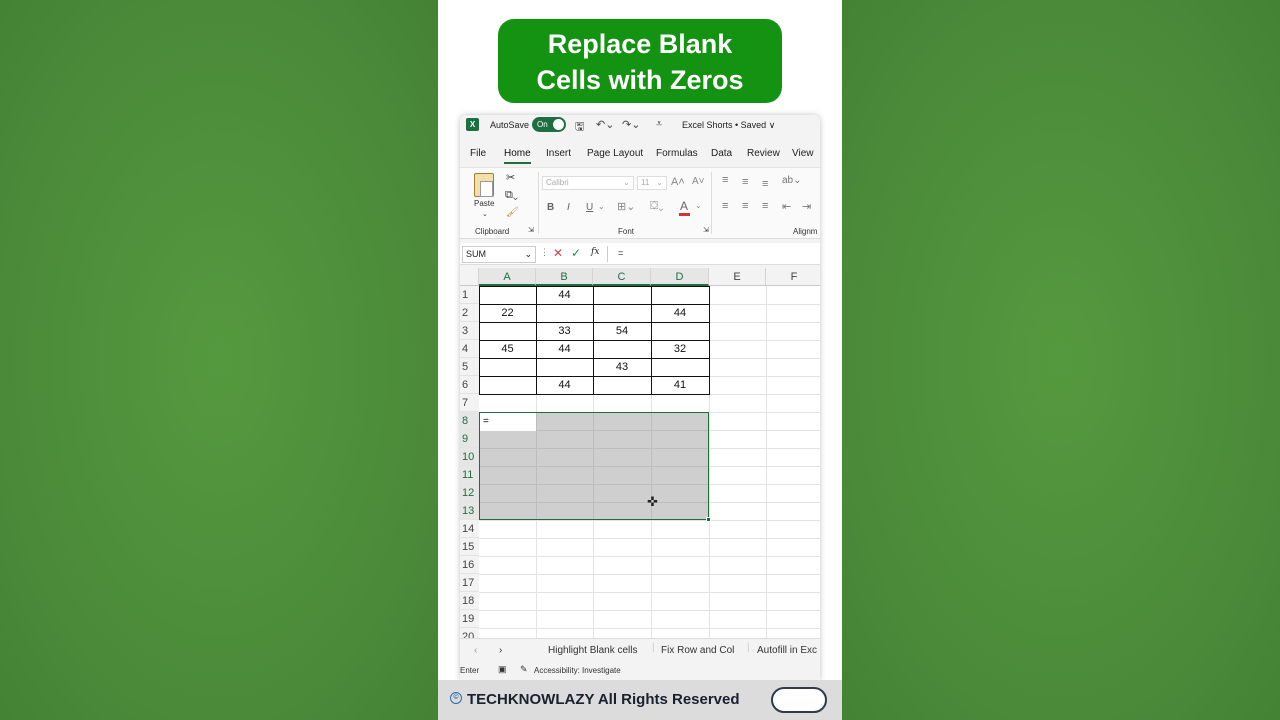 Image resolution: width=1280 pixels, height=720 pixels. I want to click on formula-input: =, so click(620, 253).